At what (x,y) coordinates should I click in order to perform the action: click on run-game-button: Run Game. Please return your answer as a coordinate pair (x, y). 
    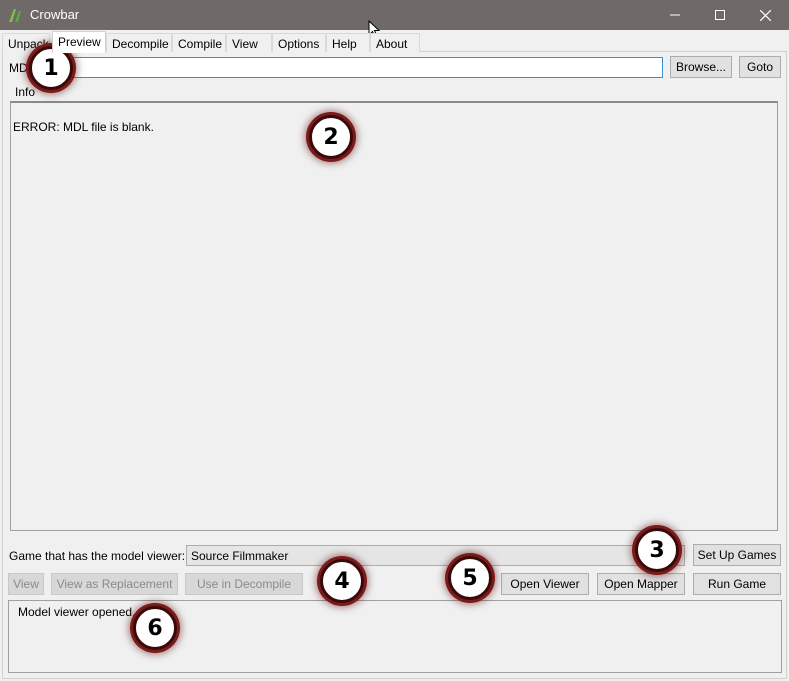
    Looking at the image, I should click on (737, 584).